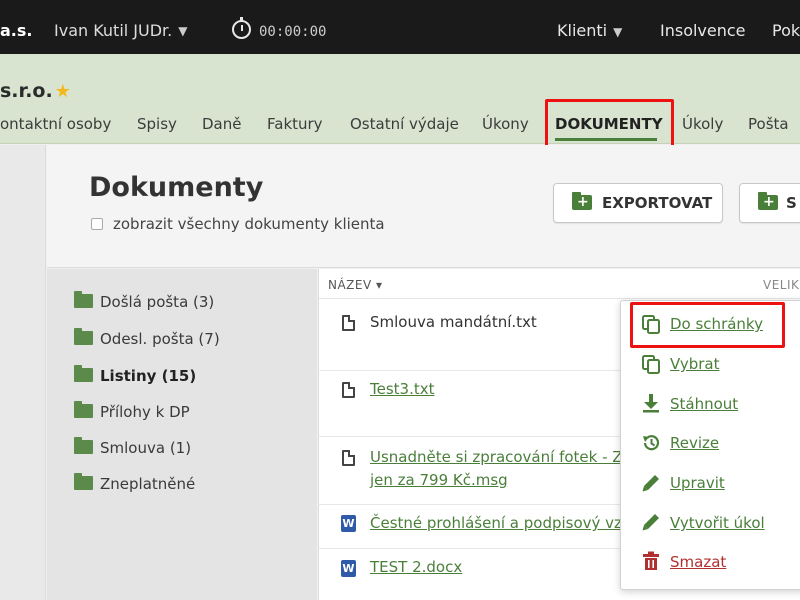 The height and width of the screenshot is (600, 800). What do you see at coordinates (157, 124) in the screenshot?
I see `tab-spisy: Spisy` at bounding box center [157, 124].